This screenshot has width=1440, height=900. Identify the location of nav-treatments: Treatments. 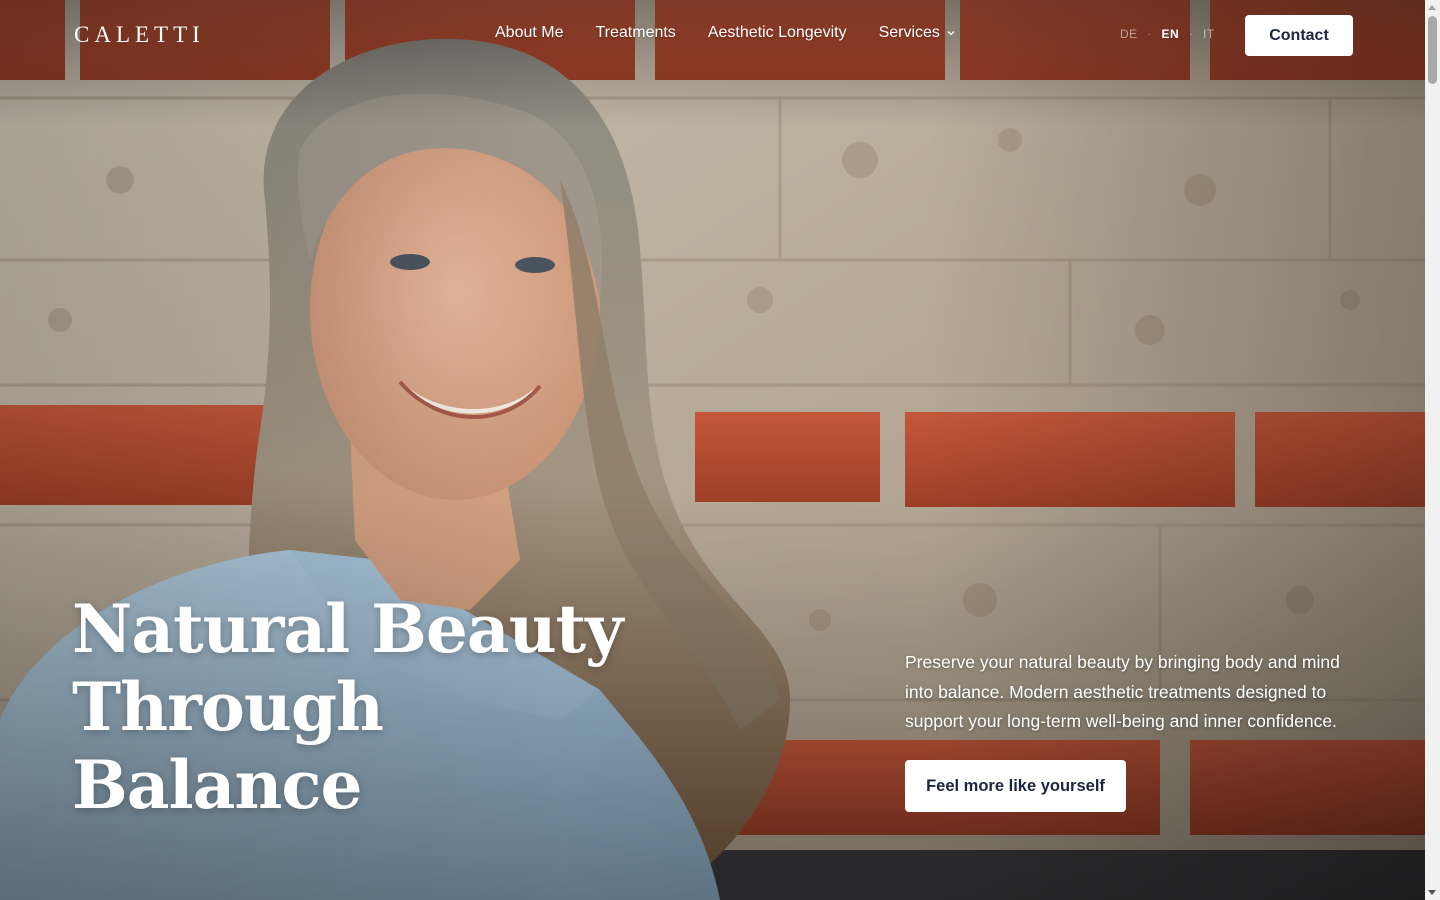
(635, 33).